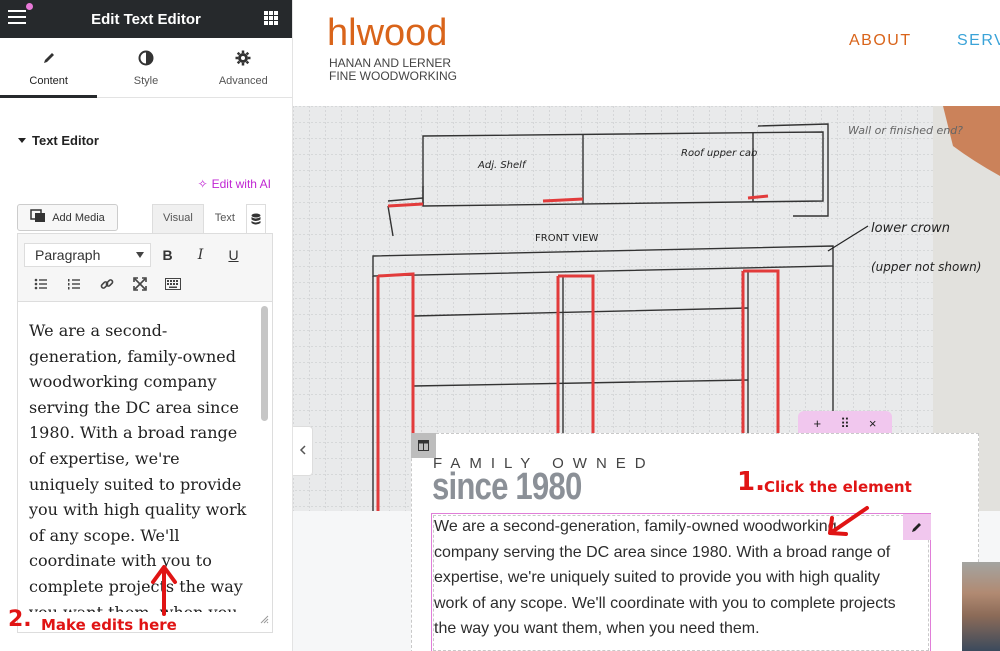 The height and width of the screenshot is (651, 1000). Describe the element at coordinates (387, 33) in the screenshot. I see `site-logo: hlwood` at that location.